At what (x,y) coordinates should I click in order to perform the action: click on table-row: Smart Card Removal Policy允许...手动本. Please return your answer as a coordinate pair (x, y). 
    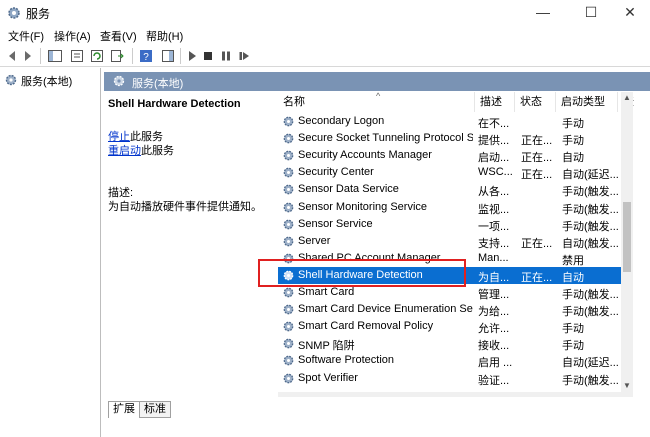
    Looking at the image, I should click on (455, 327).